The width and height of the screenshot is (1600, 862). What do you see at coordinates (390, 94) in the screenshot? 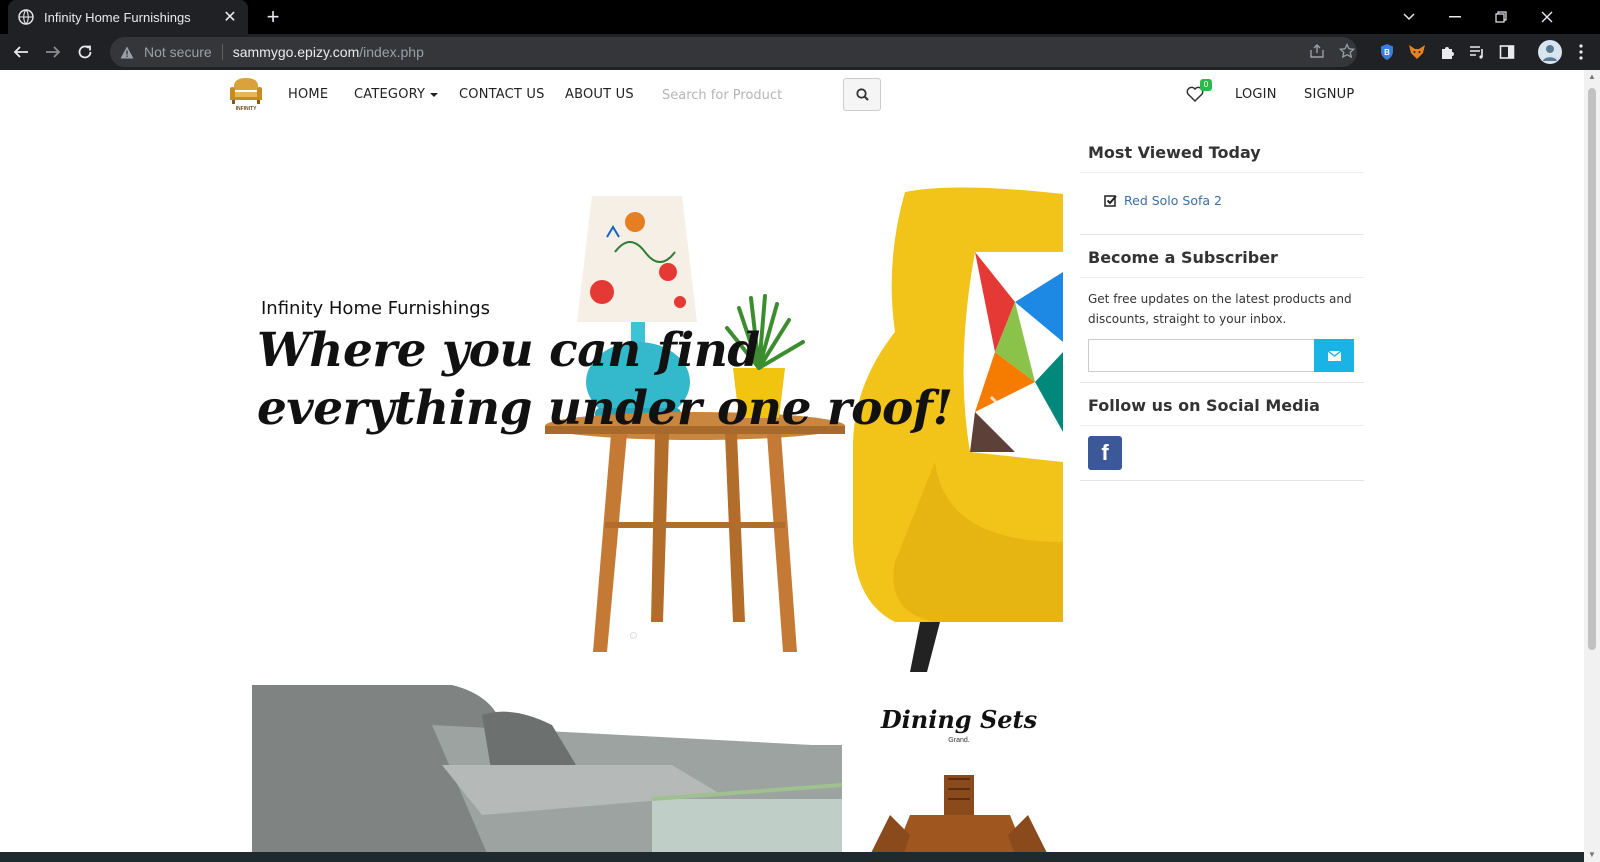
I see `nav-category-label: CATEGORY` at bounding box center [390, 94].